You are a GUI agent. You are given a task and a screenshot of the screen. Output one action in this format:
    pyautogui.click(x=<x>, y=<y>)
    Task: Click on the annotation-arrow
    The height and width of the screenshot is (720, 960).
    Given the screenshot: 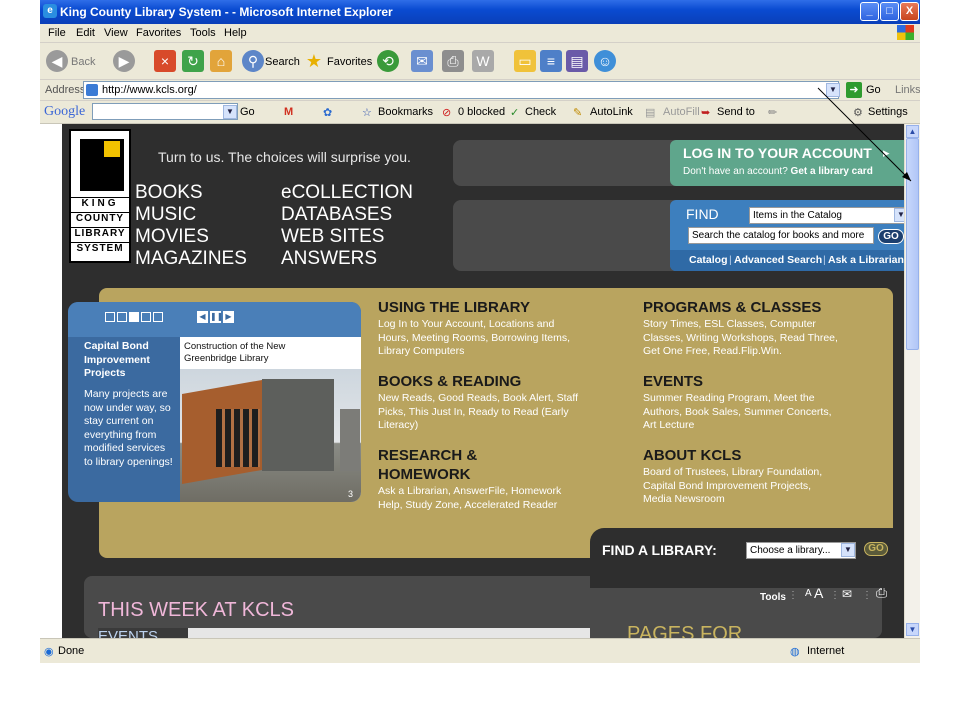 What is the action you would take?
    pyautogui.click(x=864, y=134)
    